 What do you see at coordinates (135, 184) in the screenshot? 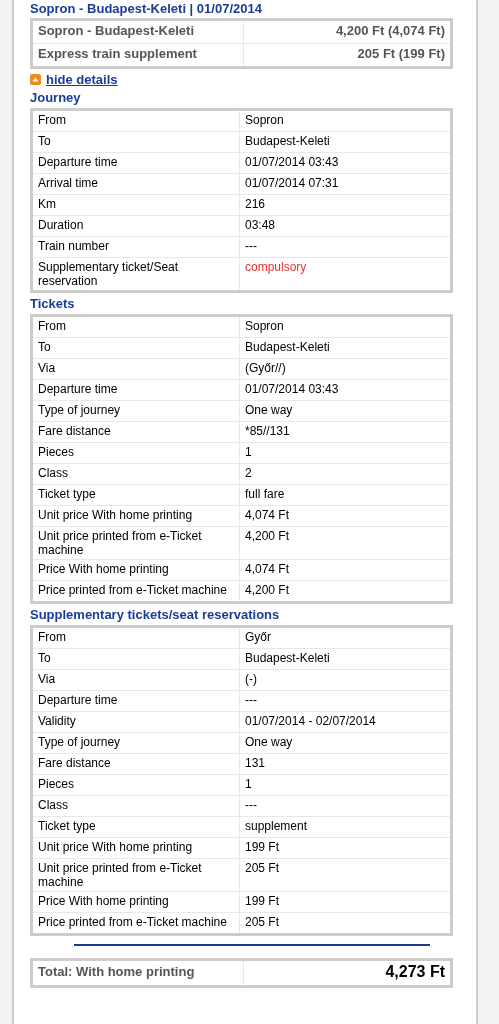
I see `table-cell: Arrival time` at bounding box center [135, 184].